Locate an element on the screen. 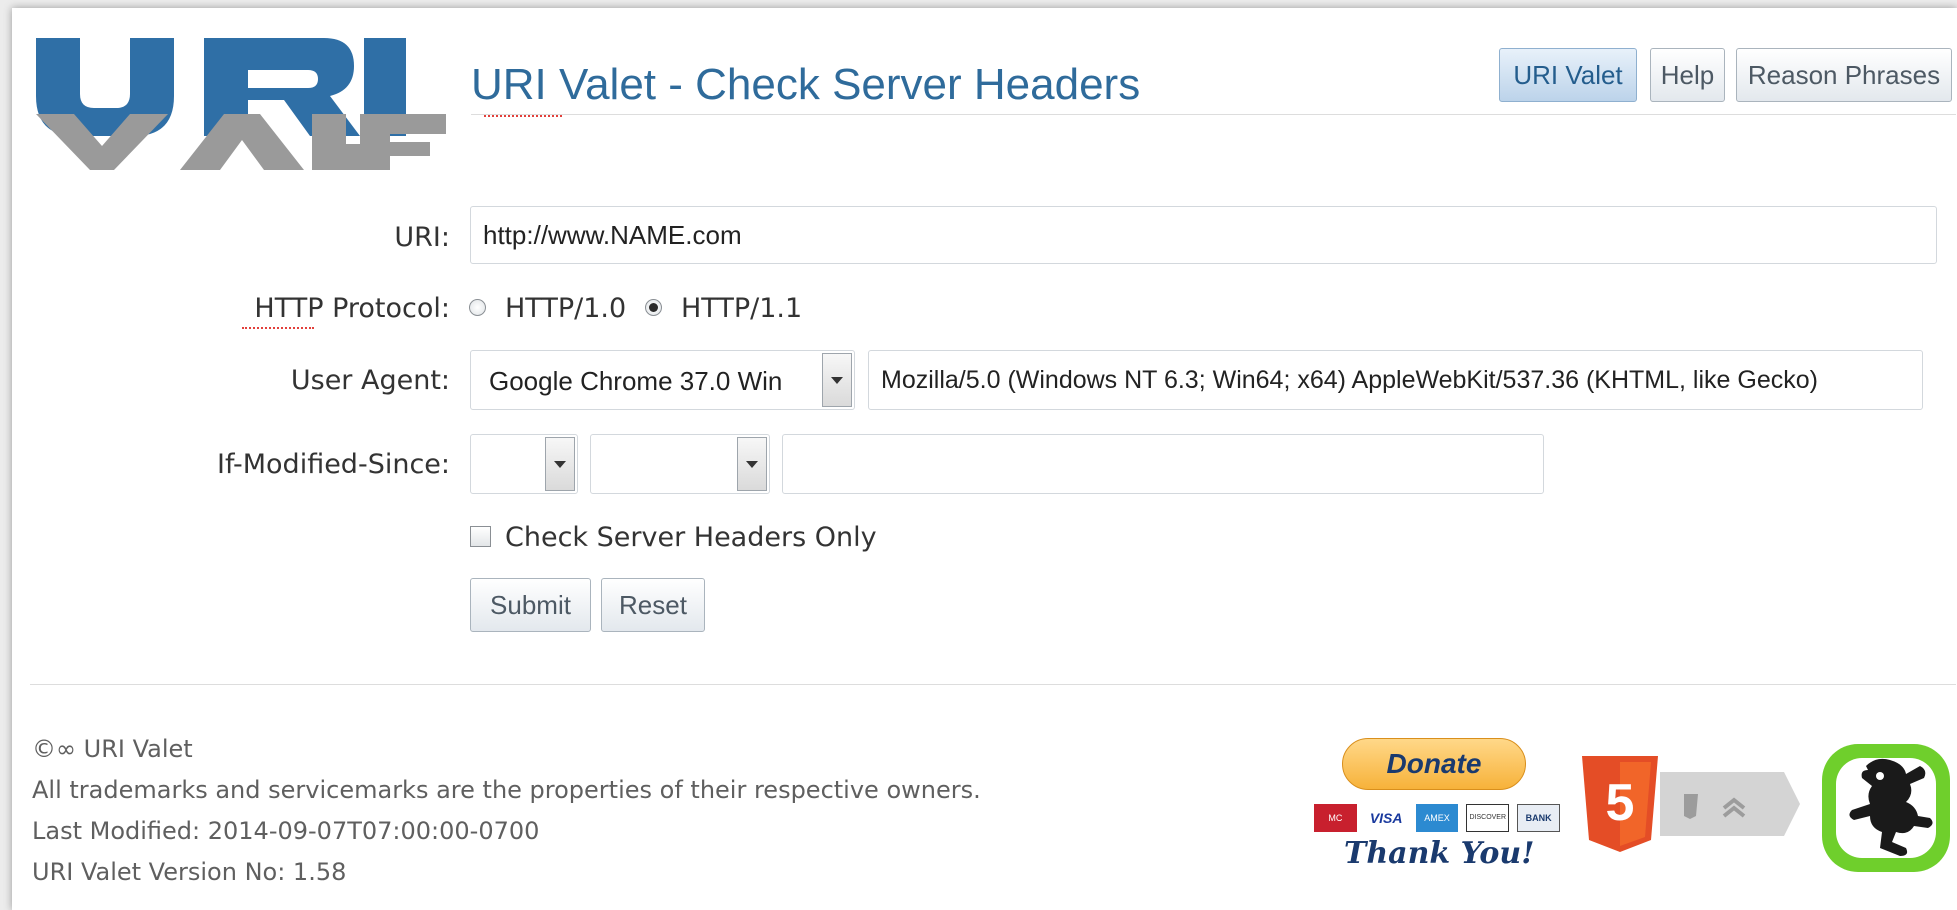 This screenshot has height=910, width=1957. if-modified-day-select is located at coordinates (524, 464).